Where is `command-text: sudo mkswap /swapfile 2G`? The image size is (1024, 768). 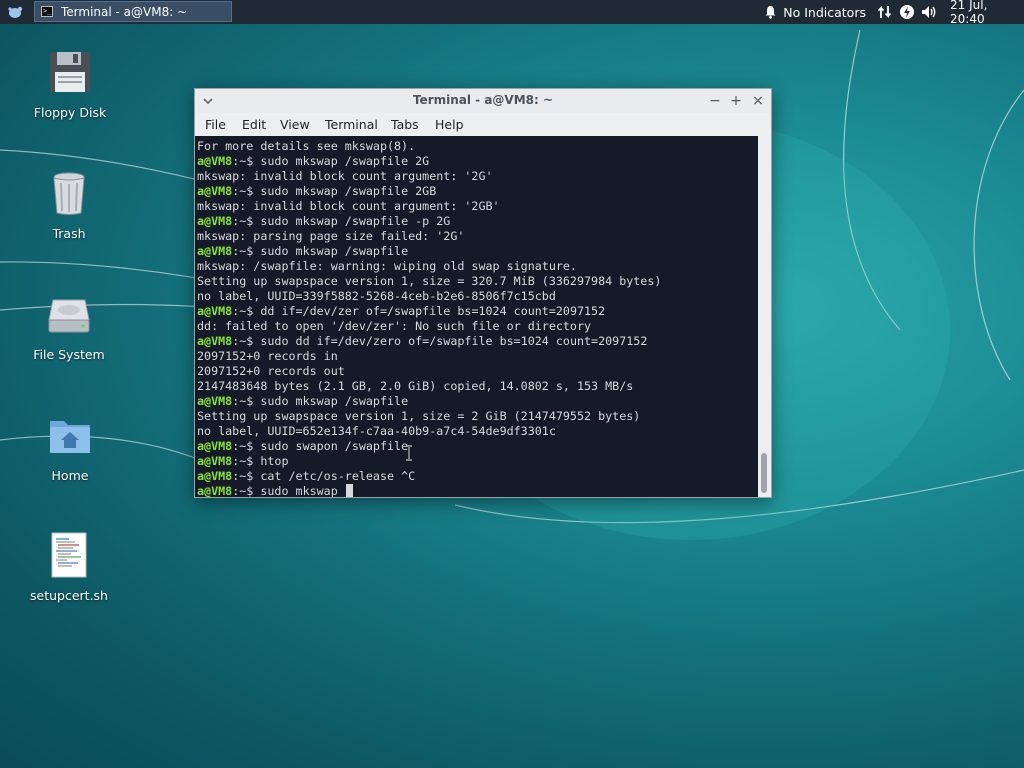
command-text: sudo mkswap /swapfile 2G is located at coordinates (345, 161).